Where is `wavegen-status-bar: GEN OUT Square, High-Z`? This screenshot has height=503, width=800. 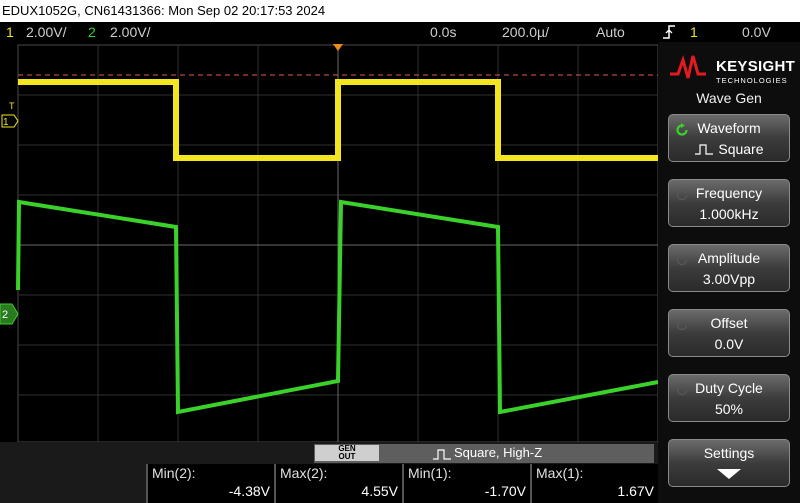
wavegen-status-bar: GEN OUT Square, High-Z is located at coordinates (484, 453).